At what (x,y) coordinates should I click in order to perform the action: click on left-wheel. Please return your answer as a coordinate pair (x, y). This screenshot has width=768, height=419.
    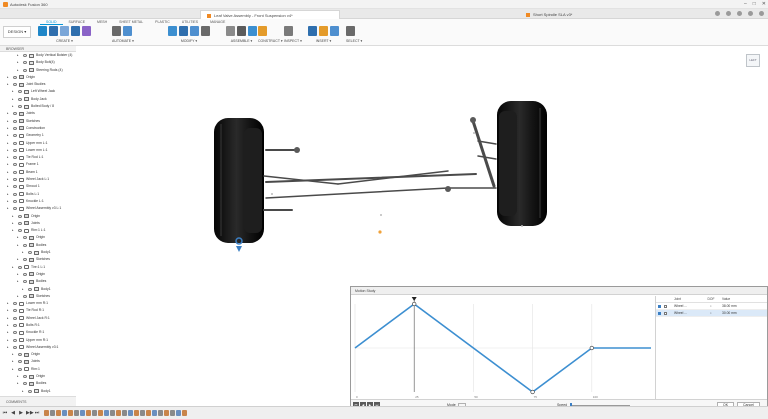
    Looking at the image, I should click on (239, 180).